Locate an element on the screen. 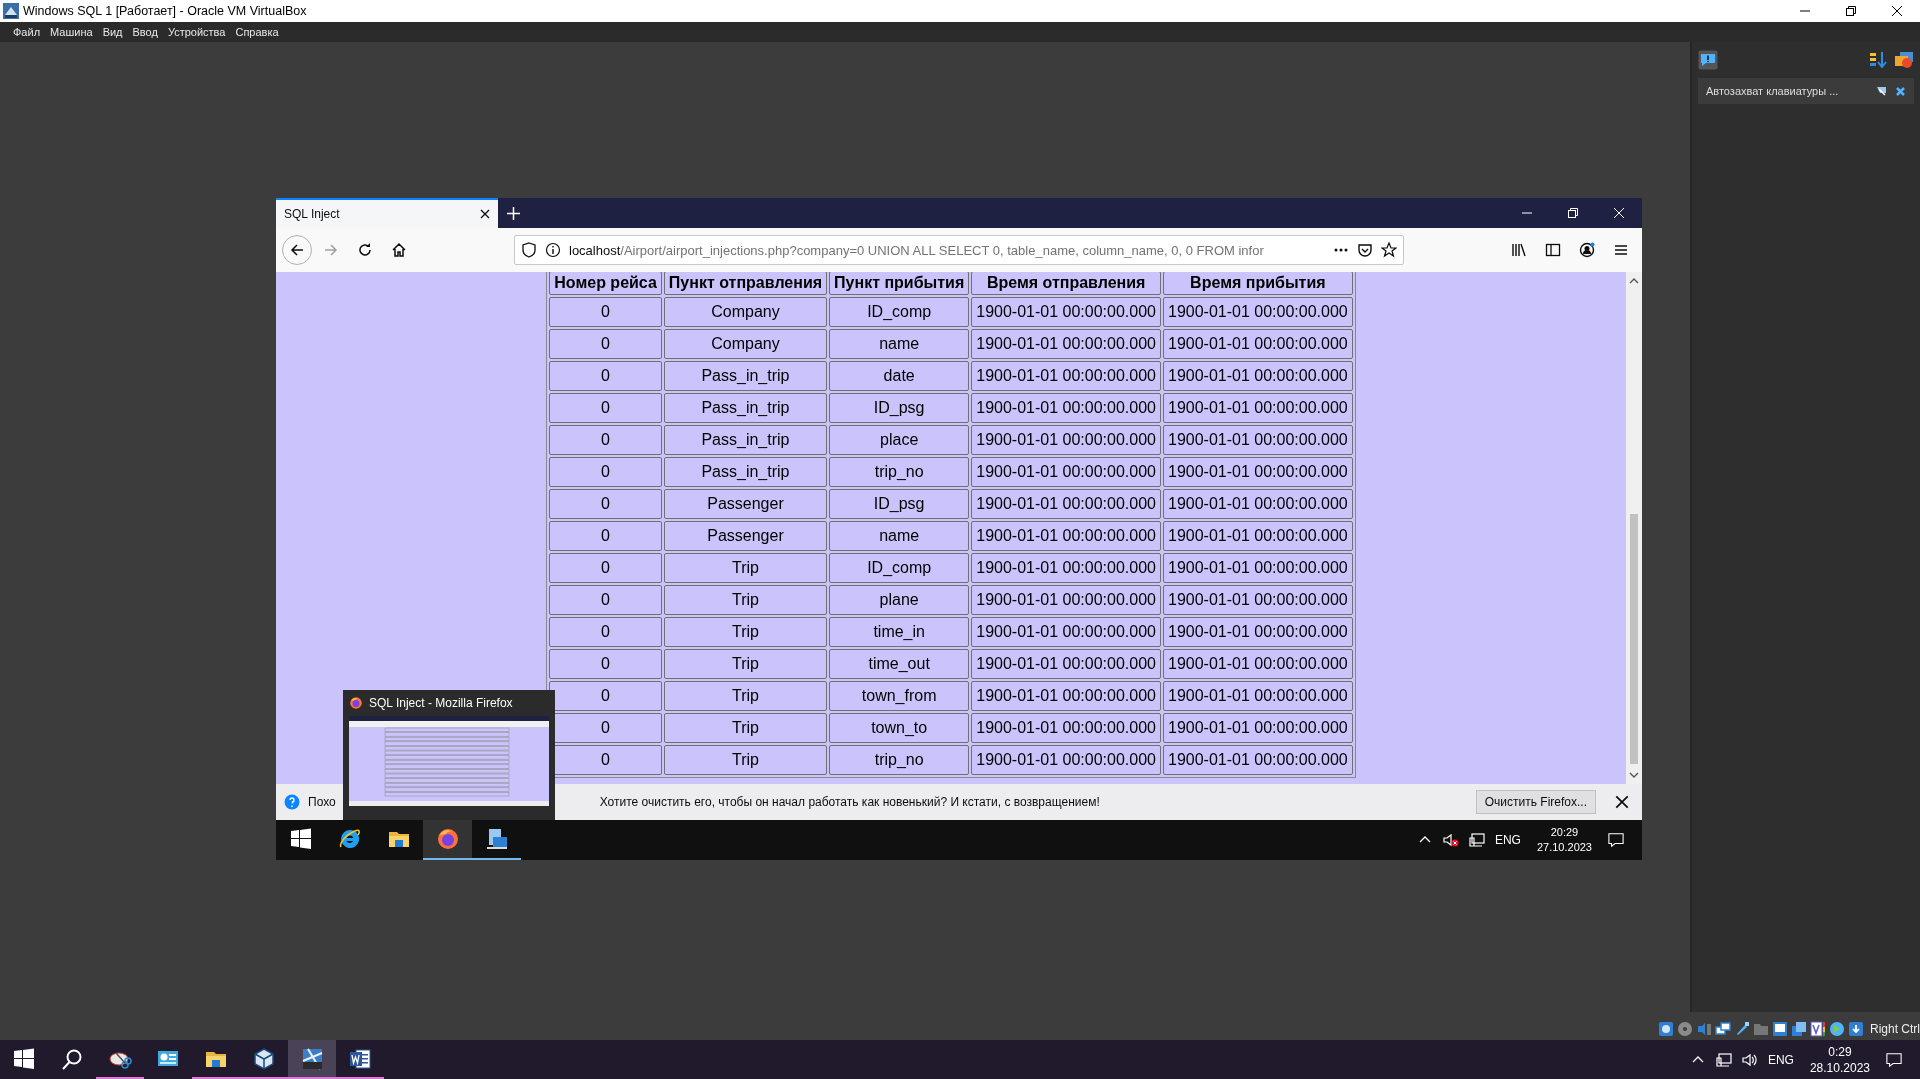 The height and width of the screenshot is (1079, 1920). notification-text: Хотите очистить его, чтобы он начал работать как новенький? И кстати, с возвращением! is located at coordinates (849, 802).